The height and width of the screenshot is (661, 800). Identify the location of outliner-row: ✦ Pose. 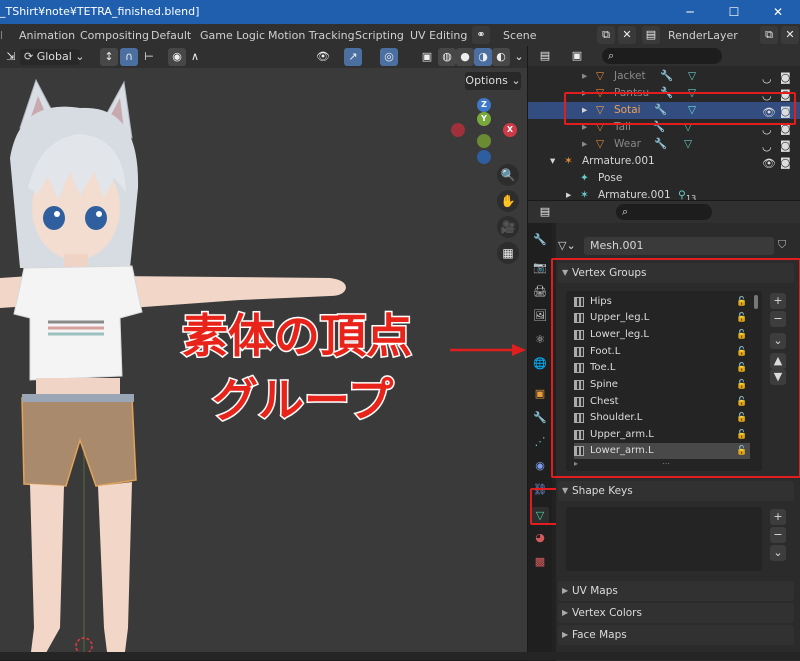
(664, 178).